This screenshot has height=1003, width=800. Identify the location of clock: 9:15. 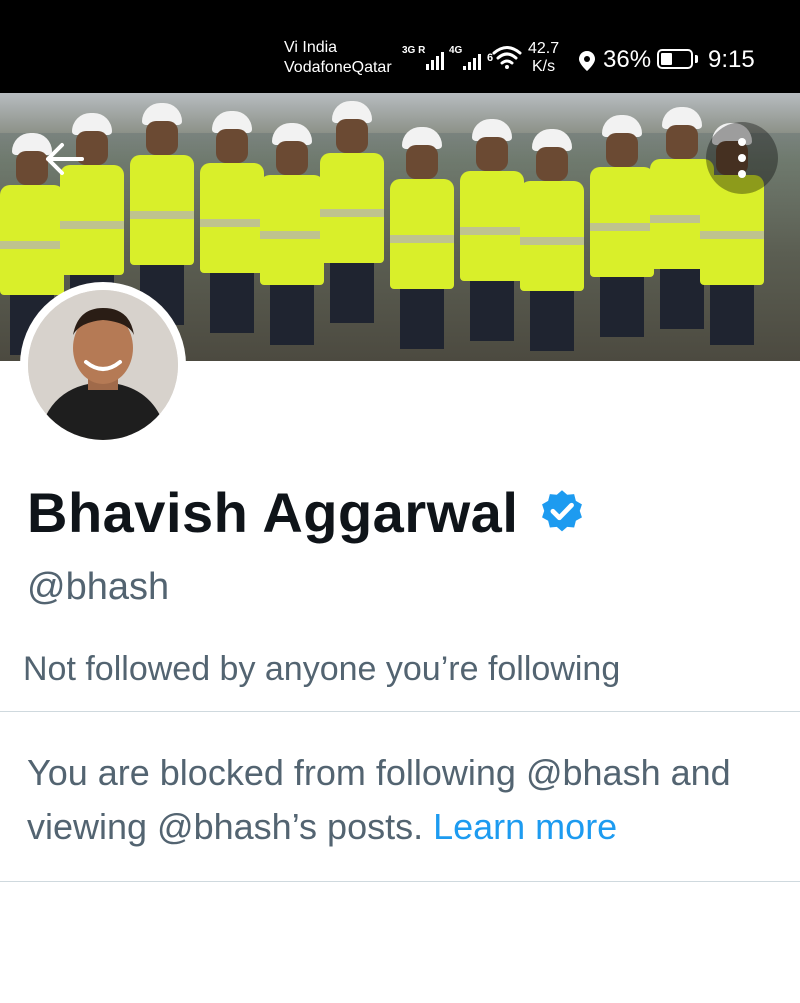
(731, 59).